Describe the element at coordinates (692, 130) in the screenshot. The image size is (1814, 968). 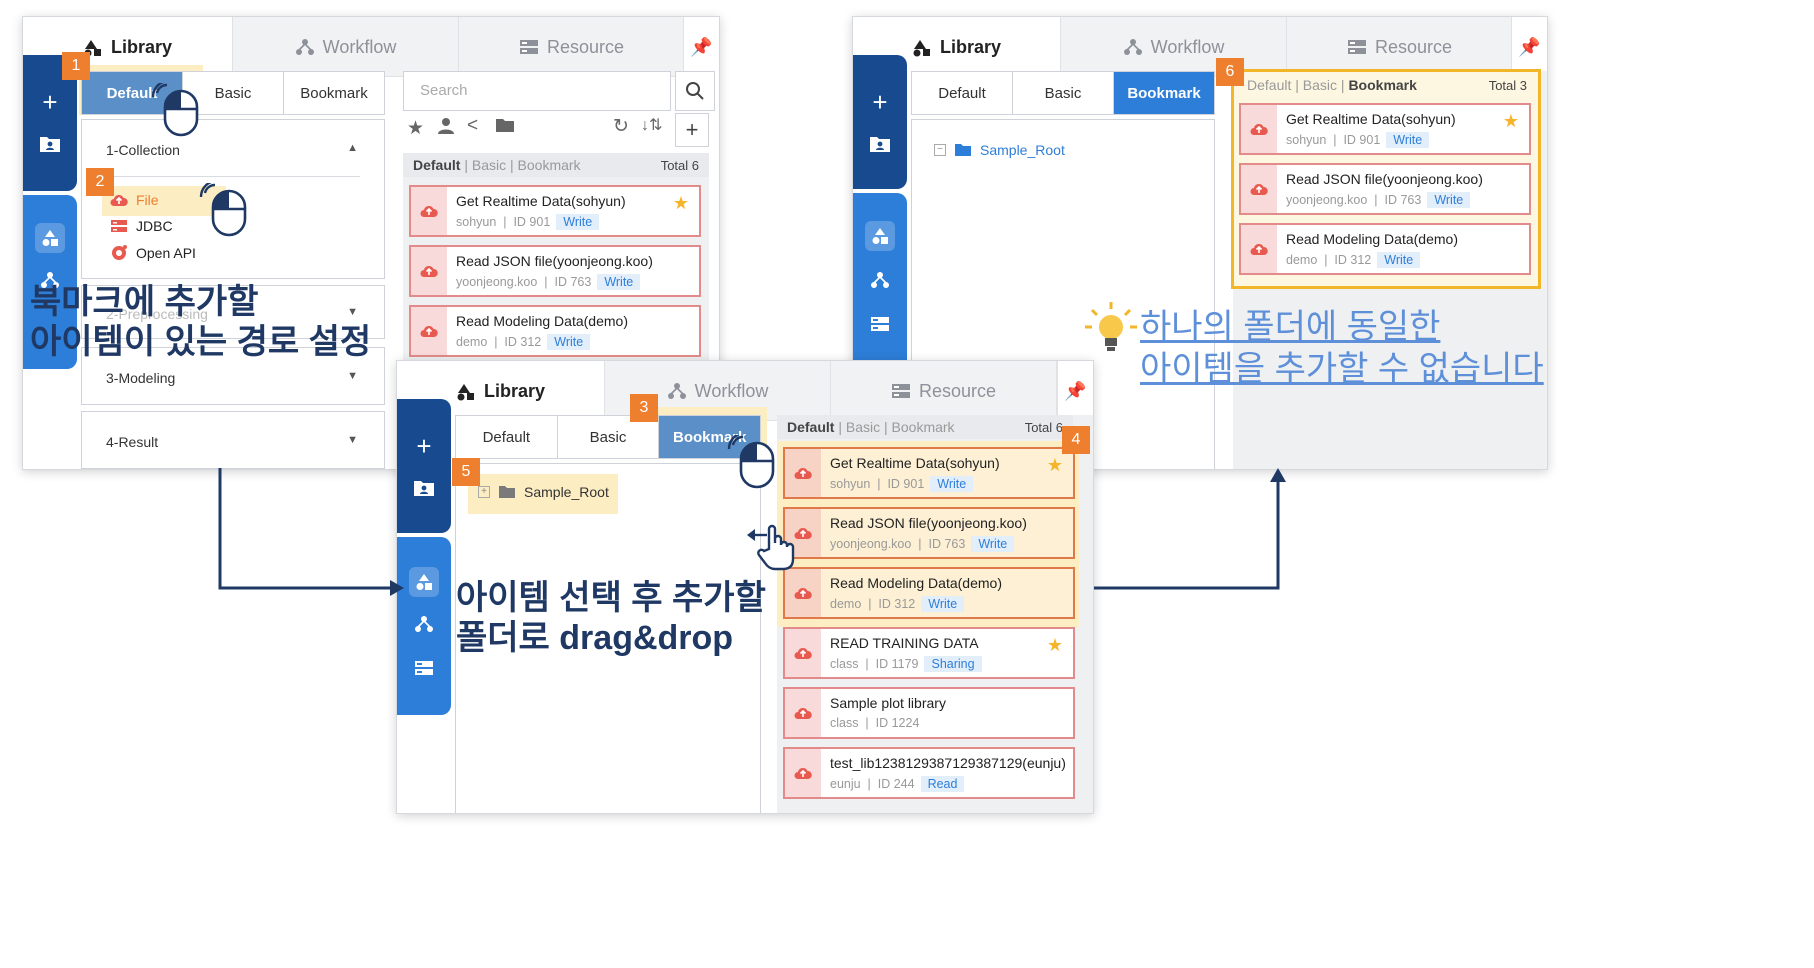
I see `add-item-button: +` at that location.